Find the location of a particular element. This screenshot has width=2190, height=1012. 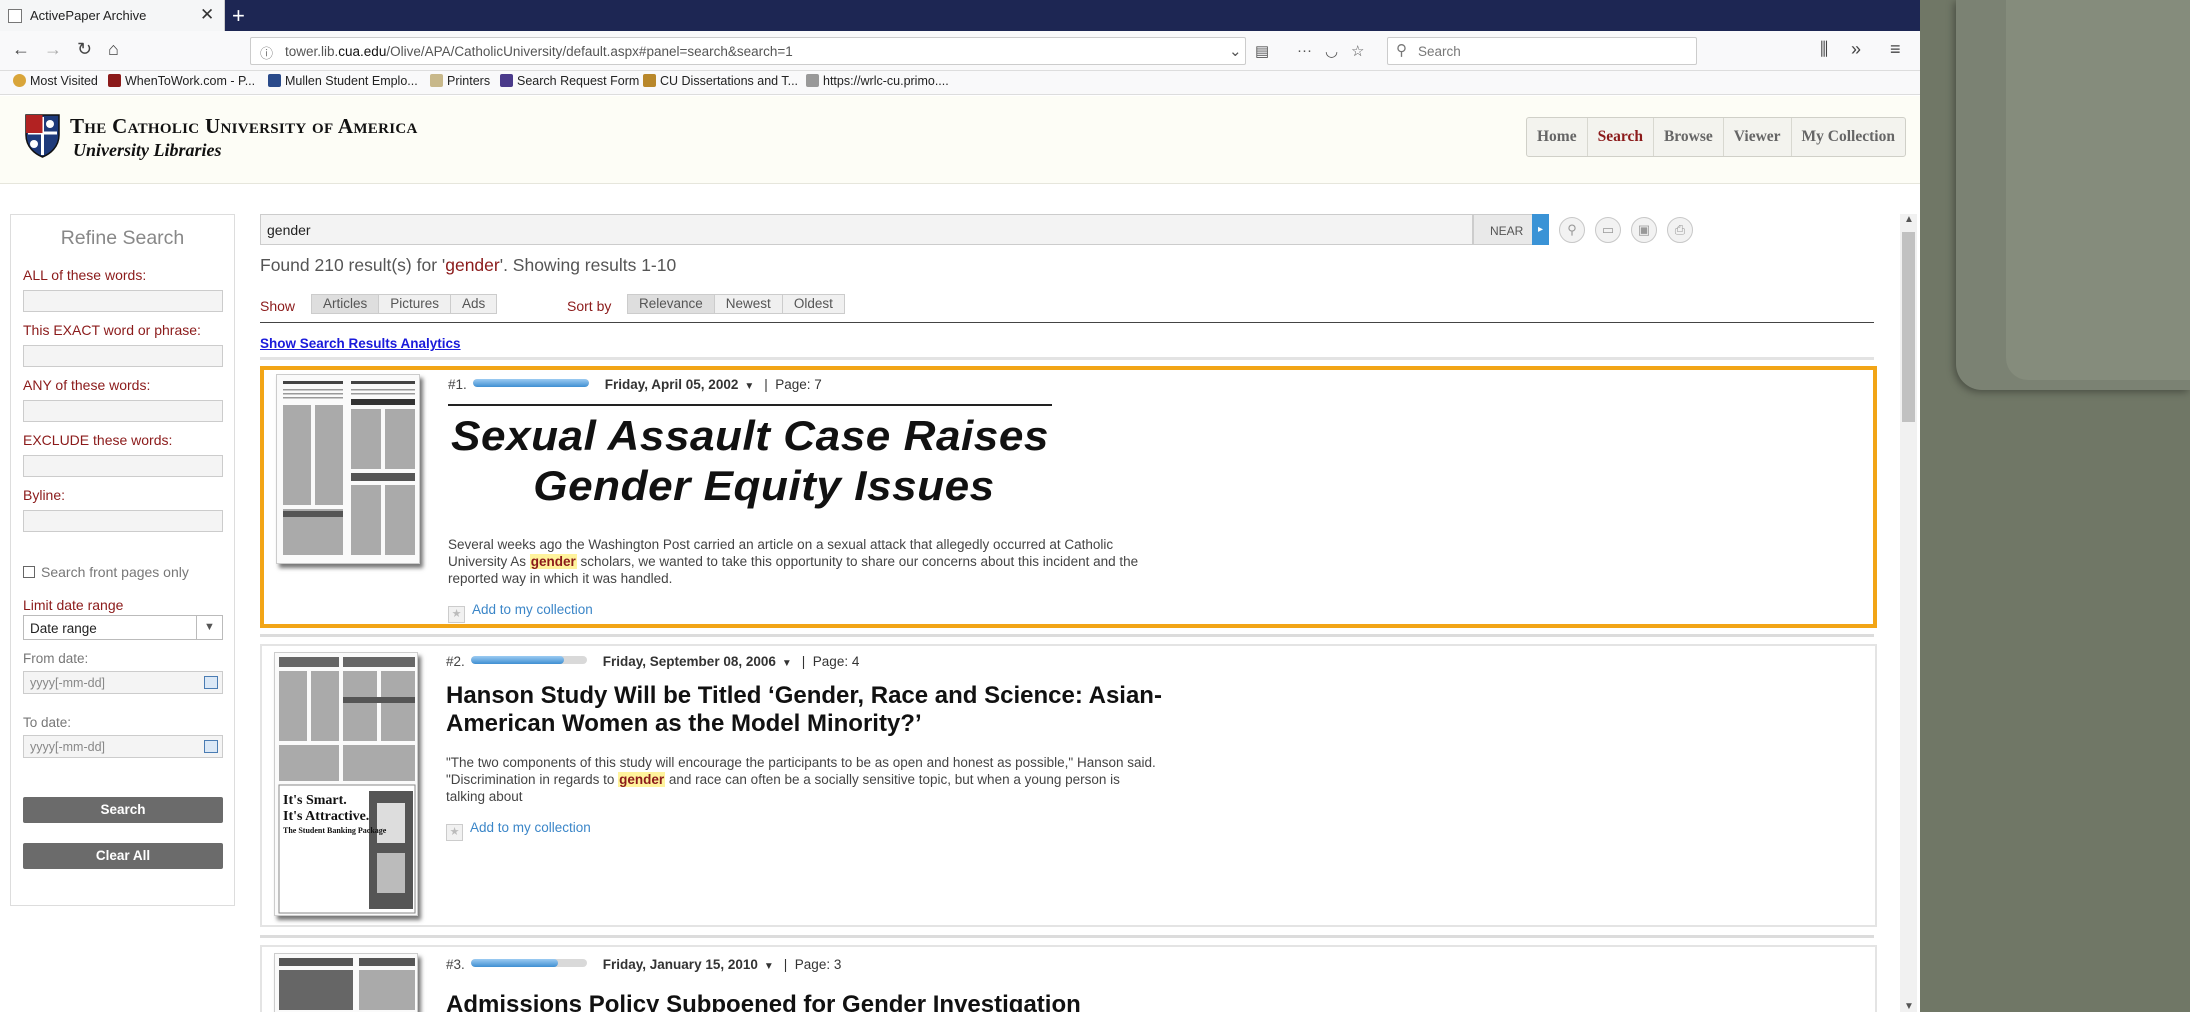

page-actions-icon: ··· is located at coordinates (1304, 50).